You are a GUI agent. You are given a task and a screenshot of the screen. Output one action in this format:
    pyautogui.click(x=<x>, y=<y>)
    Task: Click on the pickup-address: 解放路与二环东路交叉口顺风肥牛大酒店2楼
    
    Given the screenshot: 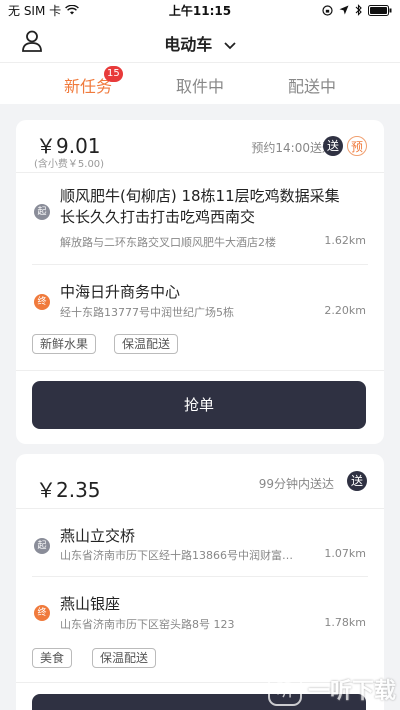 What is the action you would take?
    pyautogui.click(x=168, y=242)
    